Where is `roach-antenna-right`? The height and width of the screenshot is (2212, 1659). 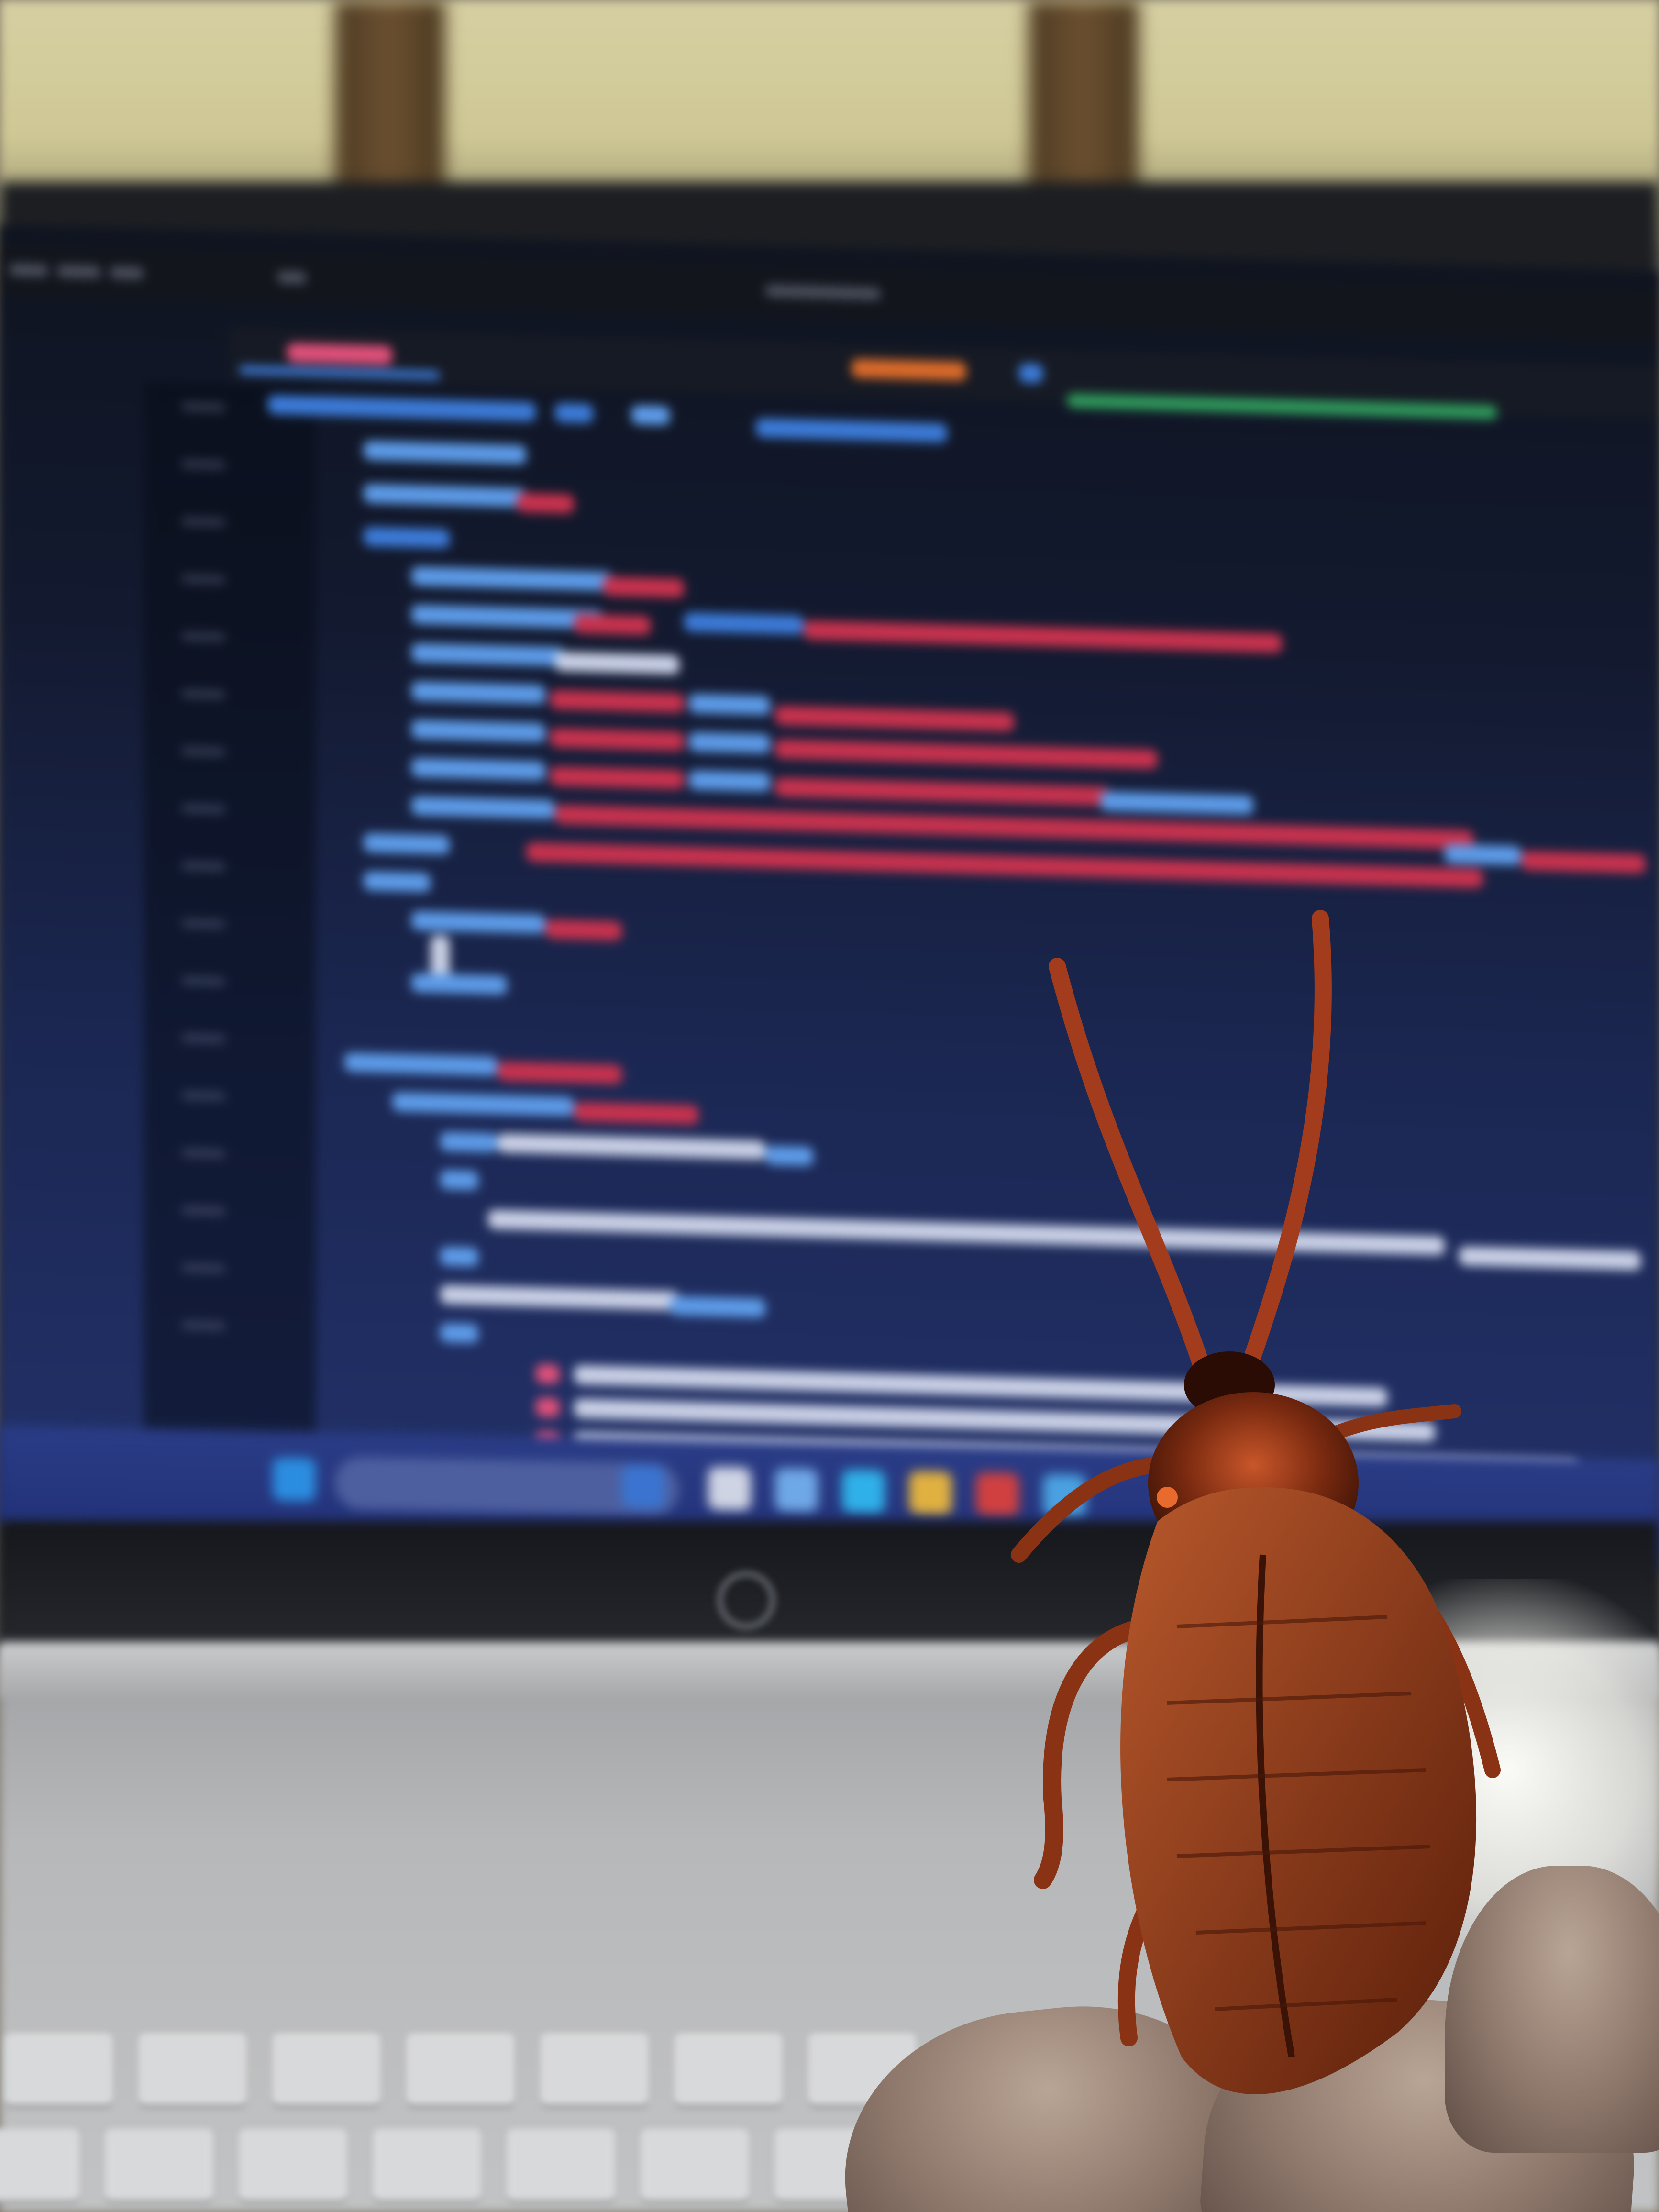
roach-antenna-right is located at coordinates (1286, 1143).